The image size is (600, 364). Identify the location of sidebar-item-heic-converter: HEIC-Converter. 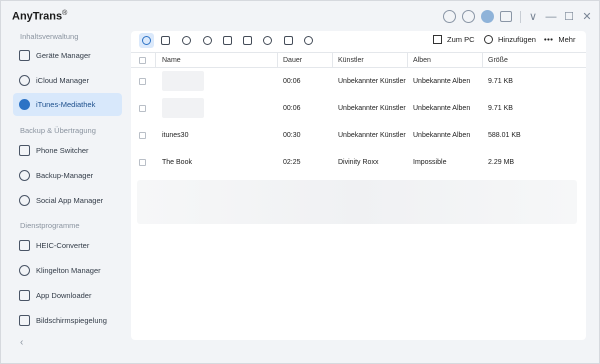
(67, 245).